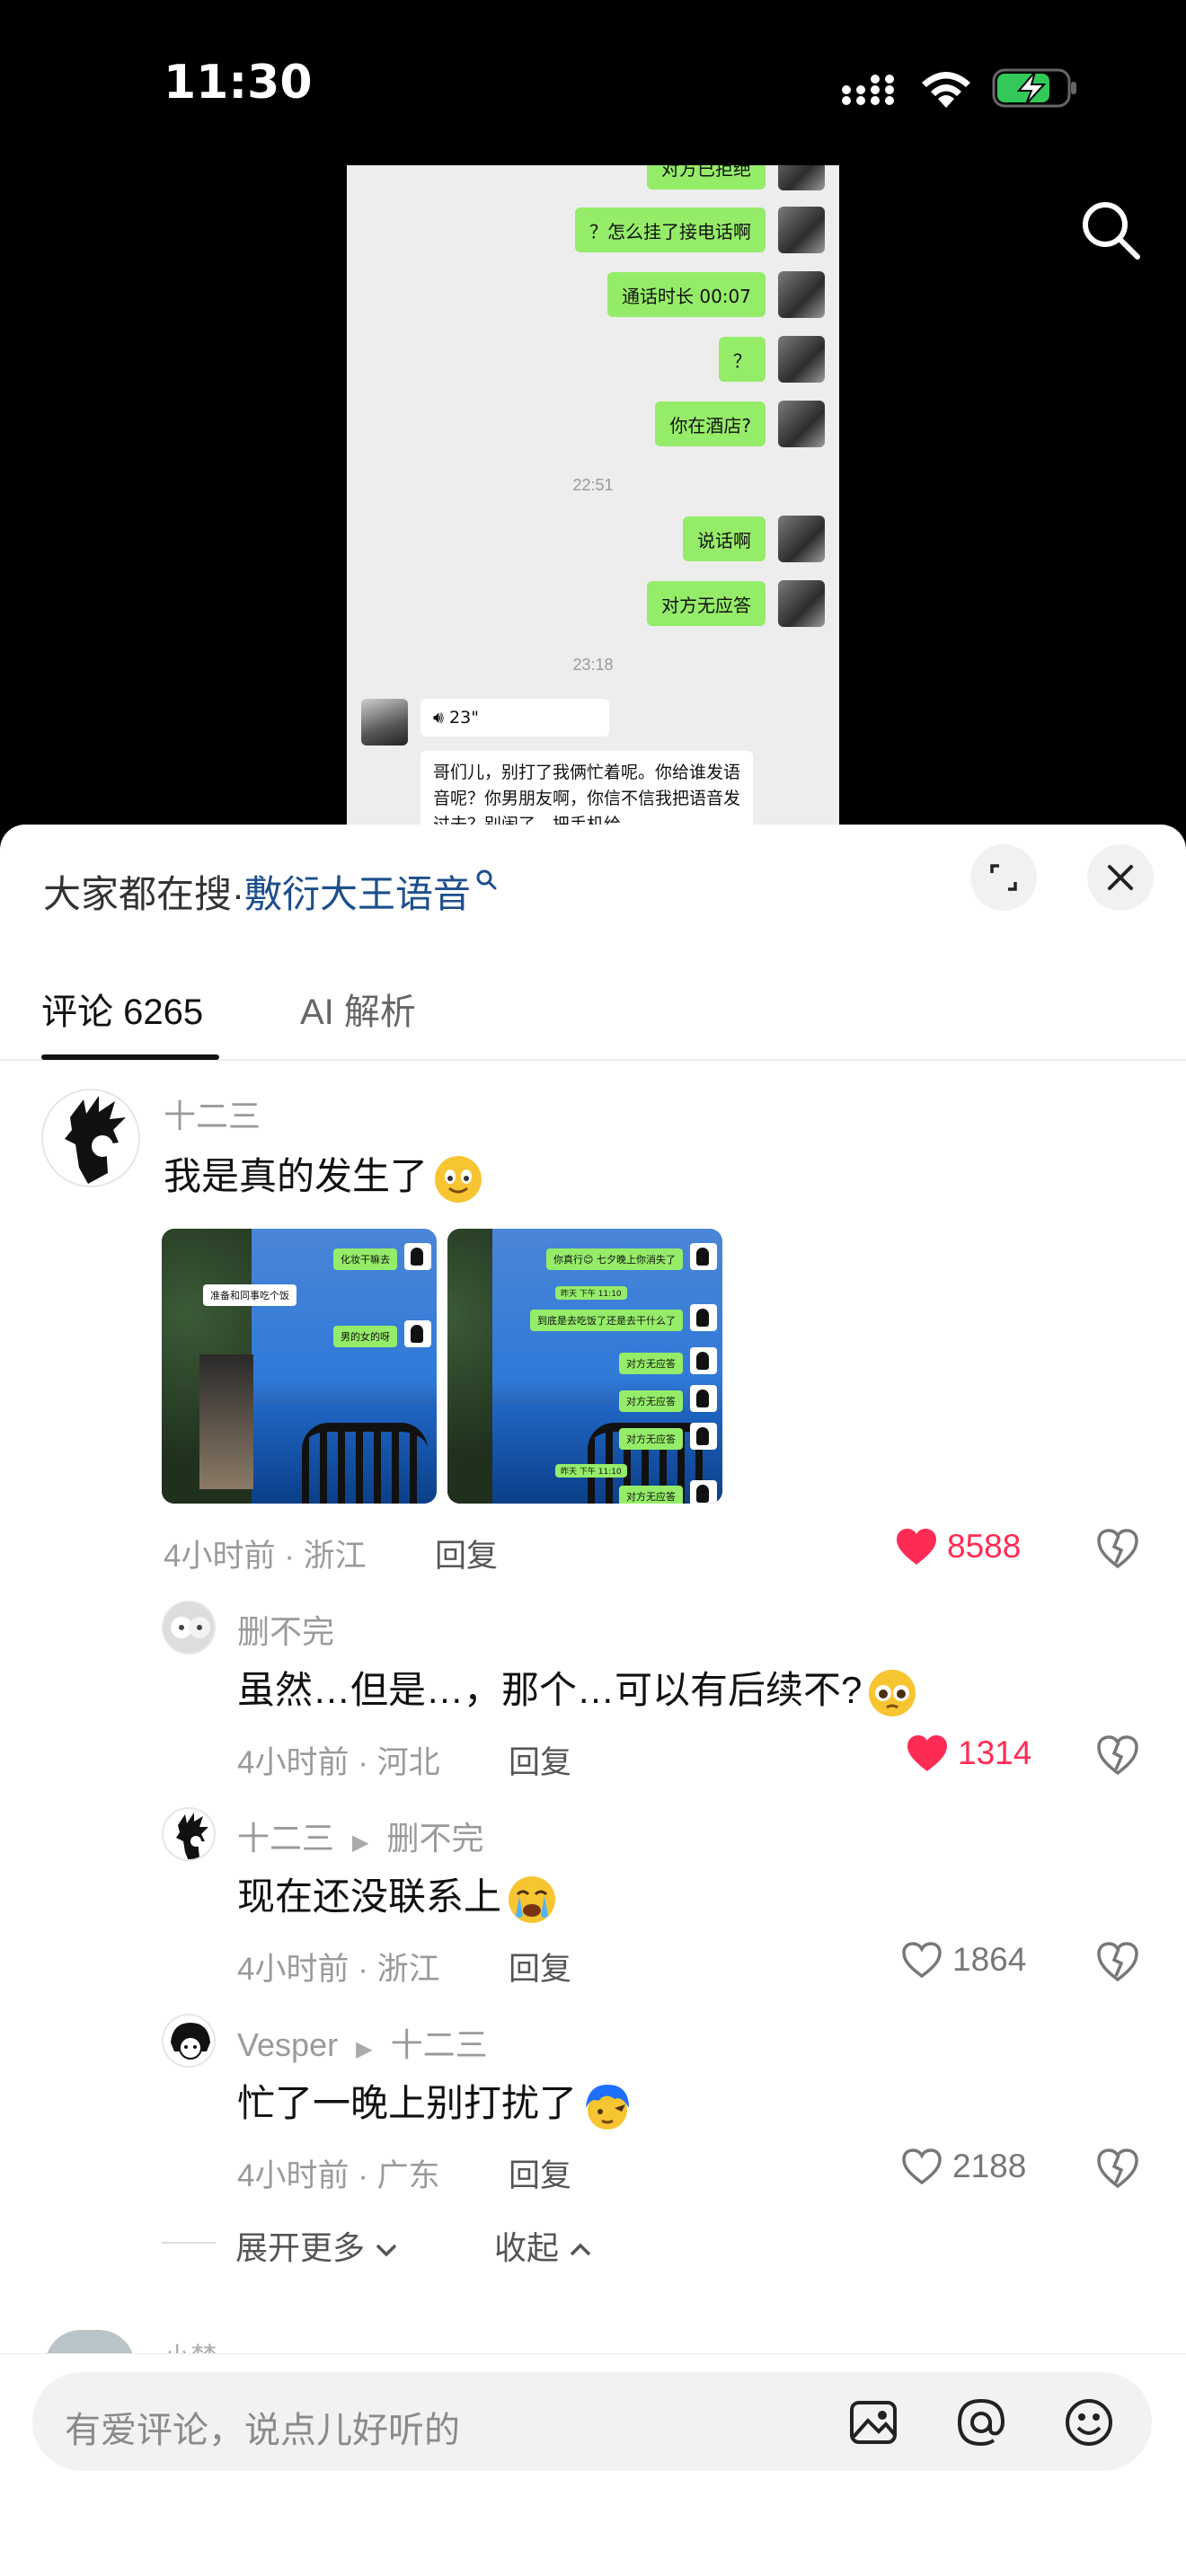 This screenshot has width=1186, height=2576. I want to click on status-time: 11:30, so click(238, 83).